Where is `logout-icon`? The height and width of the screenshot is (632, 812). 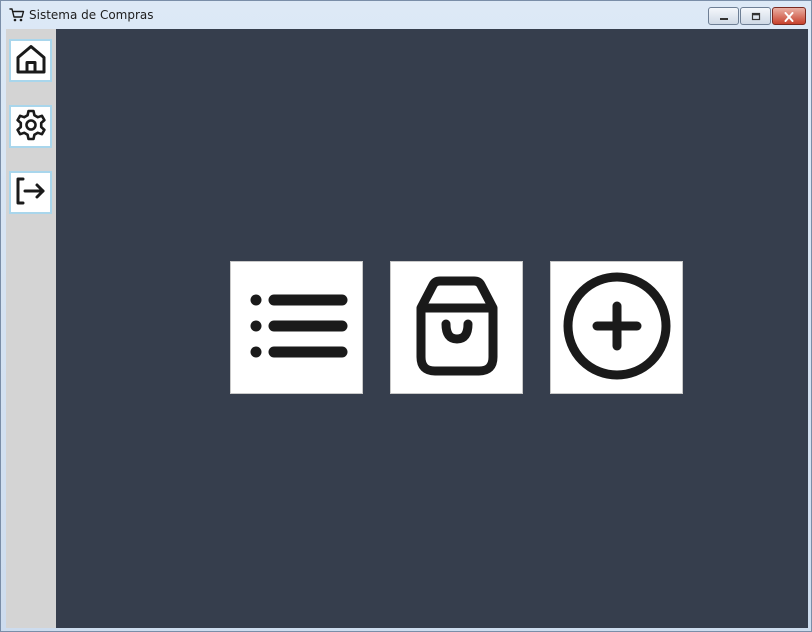
logout-icon is located at coordinates (31, 193).